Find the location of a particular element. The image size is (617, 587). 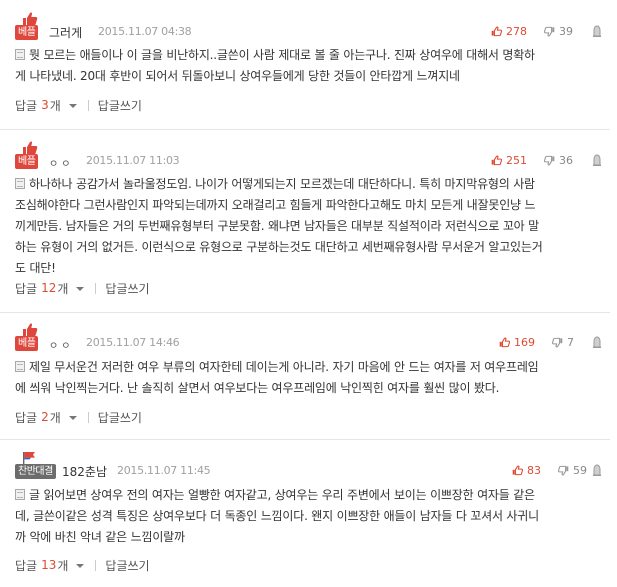

comment-footer: 답글 2 개 답글쓰기 is located at coordinates (78, 417).